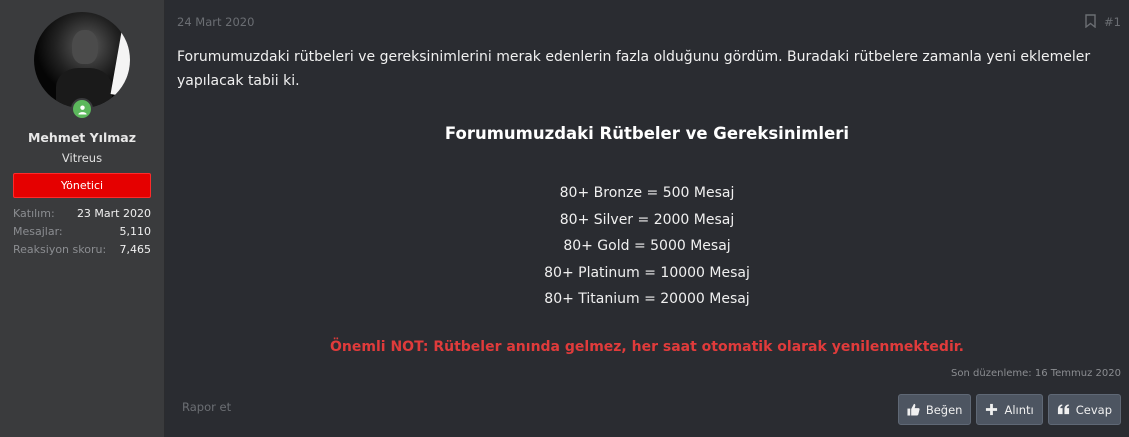  Describe the element at coordinates (85, 47) in the screenshot. I see `avatar-head` at that location.